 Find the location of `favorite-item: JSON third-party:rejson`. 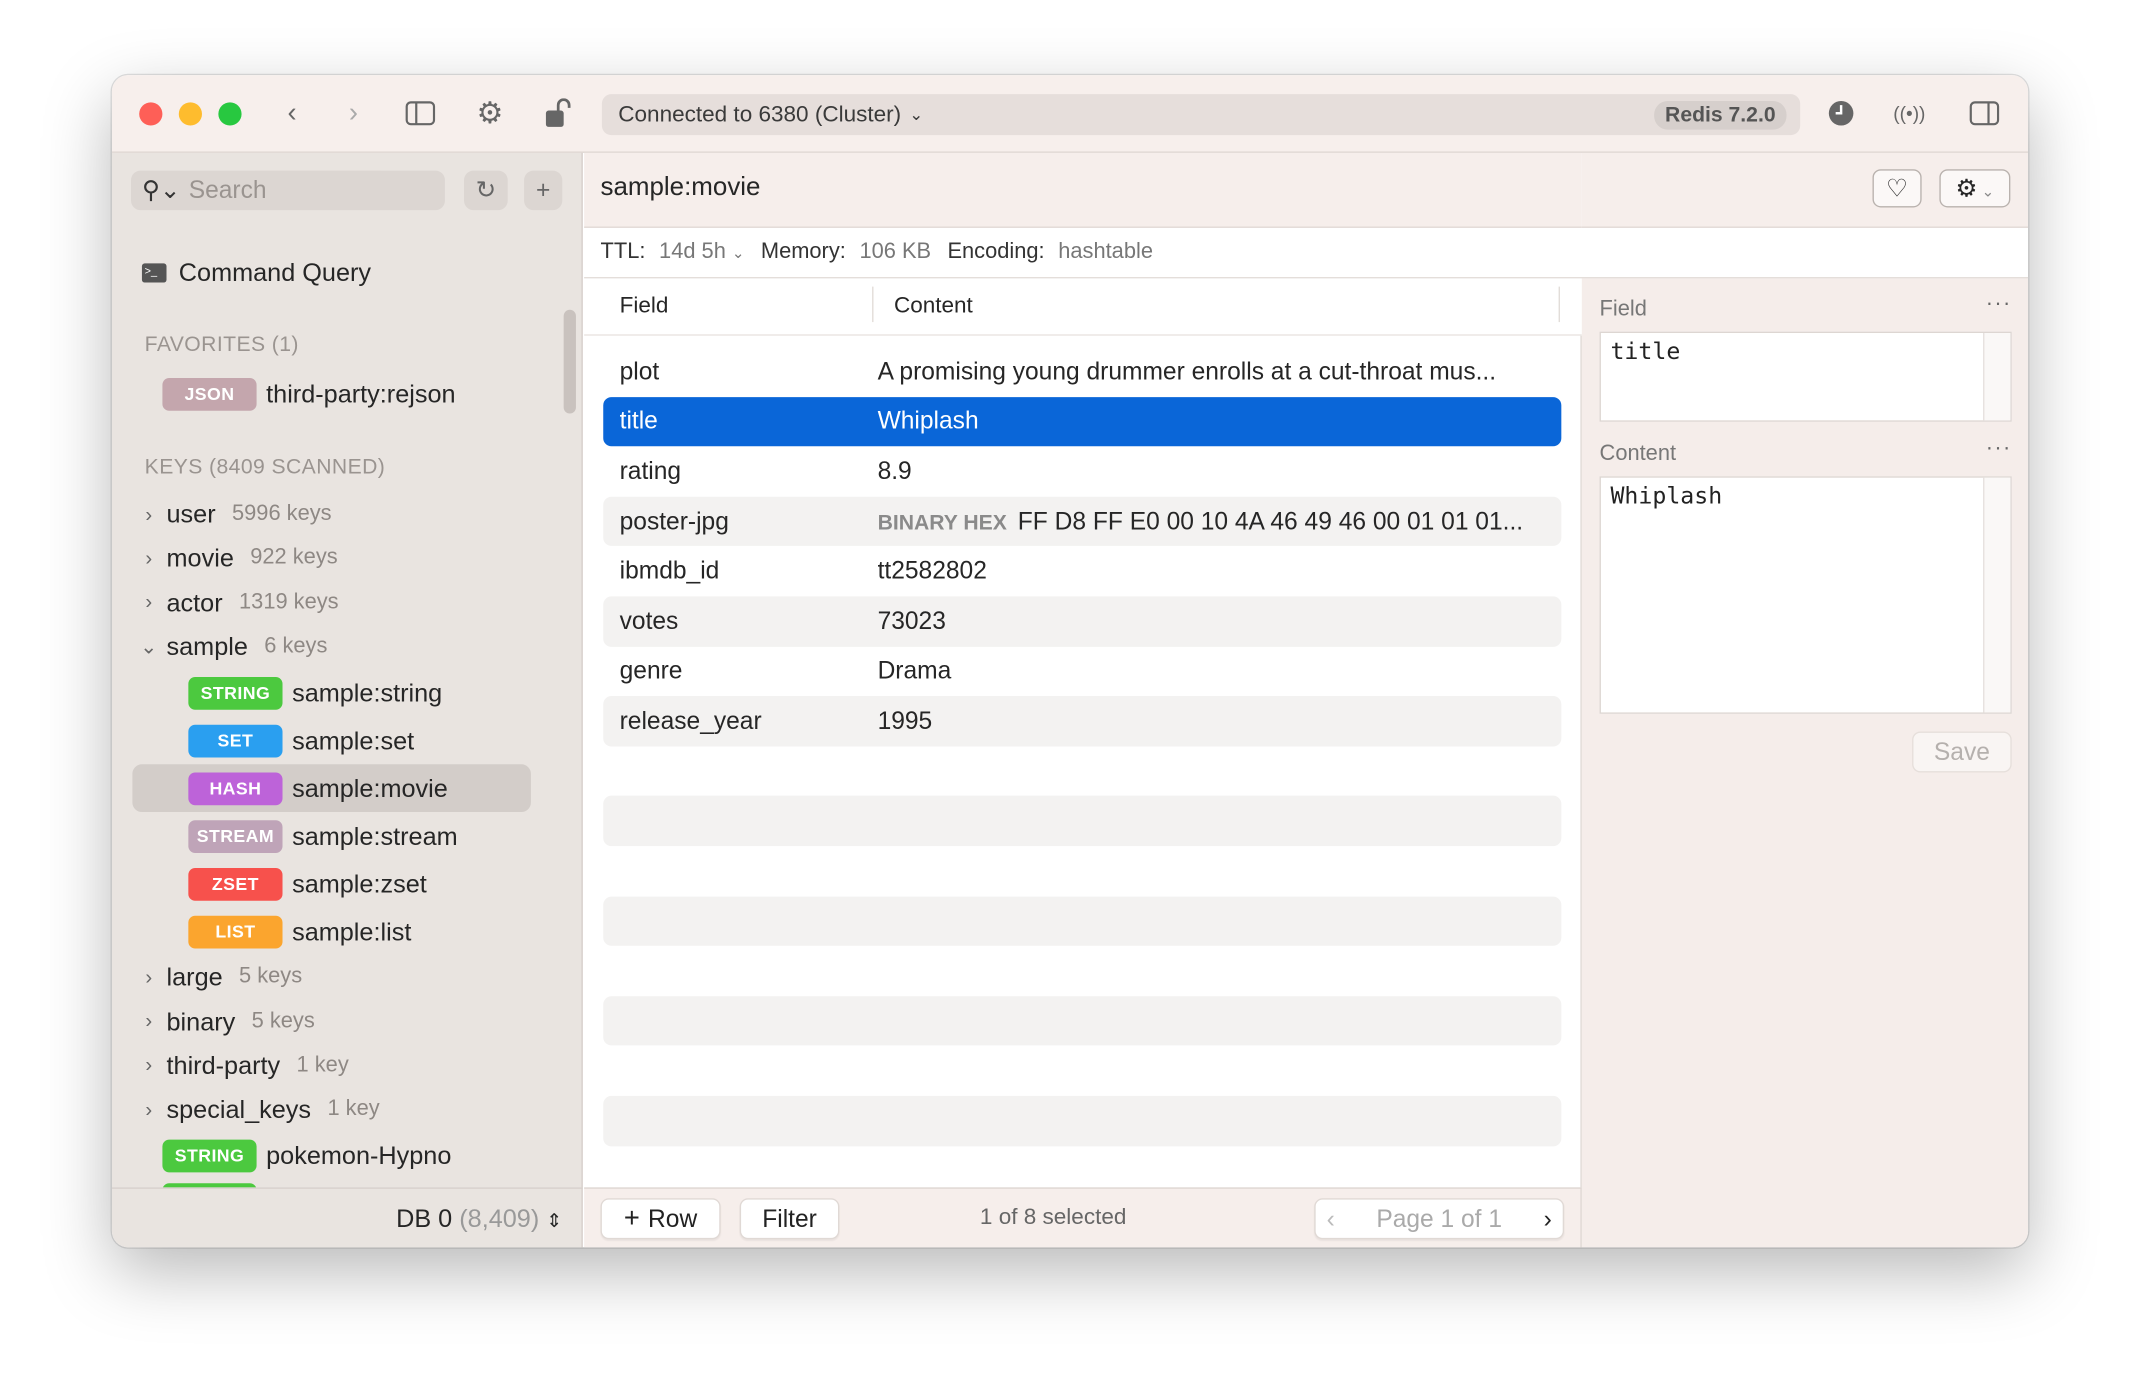

favorite-item: JSON third-party:rejson is located at coordinates (309, 395).